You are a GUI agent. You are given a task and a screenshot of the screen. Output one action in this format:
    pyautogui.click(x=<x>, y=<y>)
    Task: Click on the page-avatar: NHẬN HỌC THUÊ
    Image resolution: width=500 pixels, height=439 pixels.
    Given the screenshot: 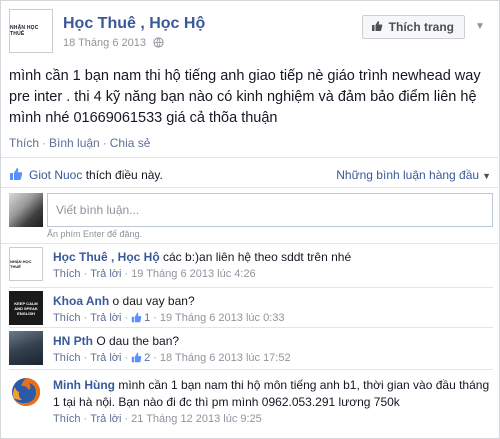 What is the action you would take?
    pyautogui.click(x=31, y=31)
    